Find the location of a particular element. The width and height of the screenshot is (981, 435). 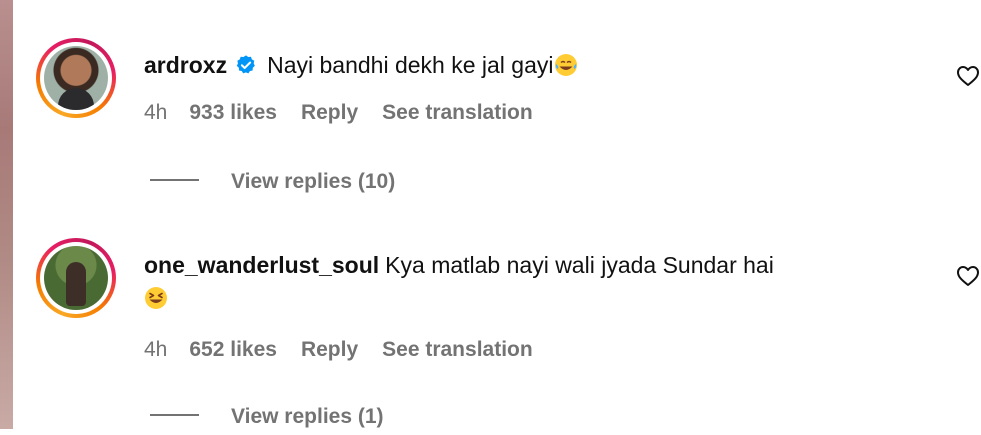

comment-line: ardroxz Nayi bandhi dekh ke jal gayi is located at coordinates (361, 65).